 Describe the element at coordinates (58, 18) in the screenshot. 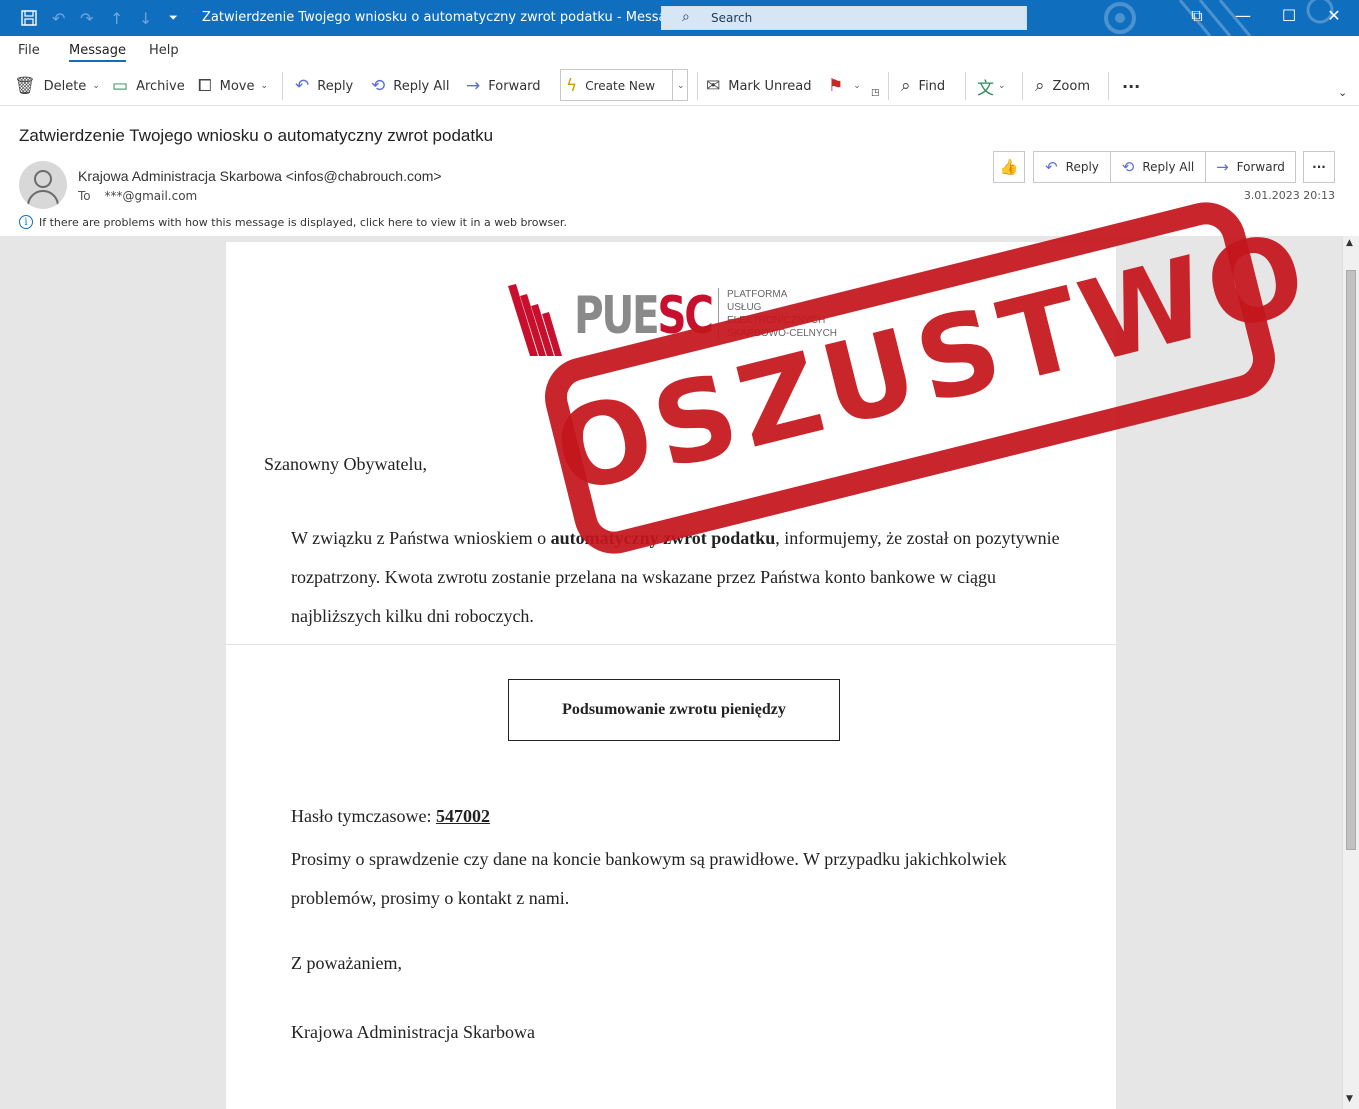

I see `undo-icon: ↶` at that location.